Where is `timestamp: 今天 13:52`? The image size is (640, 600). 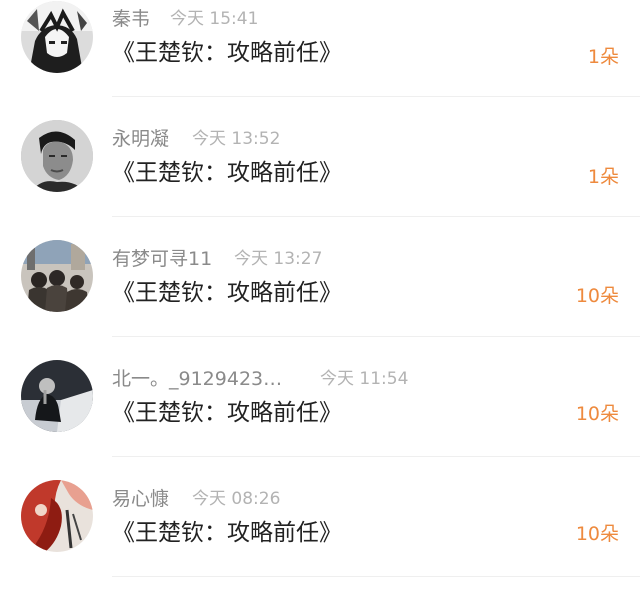 timestamp: 今天 13:52 is located at coordinates (236, 139).